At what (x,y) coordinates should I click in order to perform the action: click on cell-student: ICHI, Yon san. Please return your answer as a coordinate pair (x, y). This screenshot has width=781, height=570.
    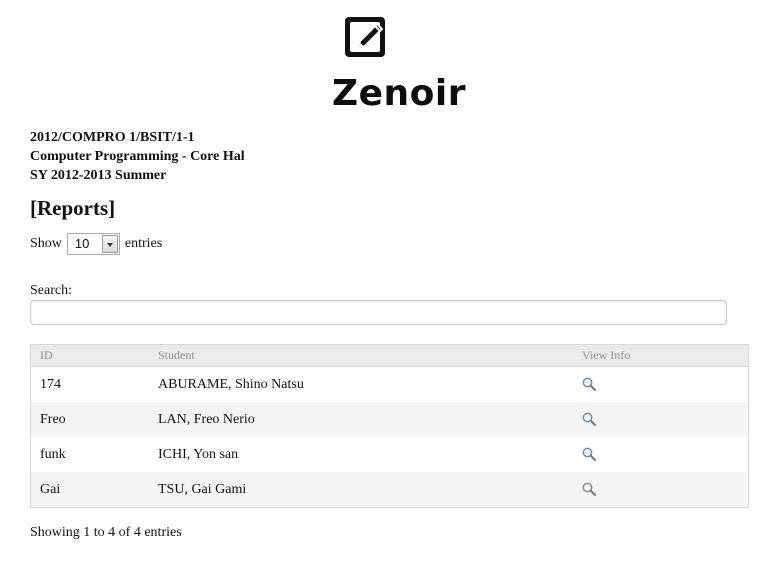
    Looking at the image, I should click on (361, 454).